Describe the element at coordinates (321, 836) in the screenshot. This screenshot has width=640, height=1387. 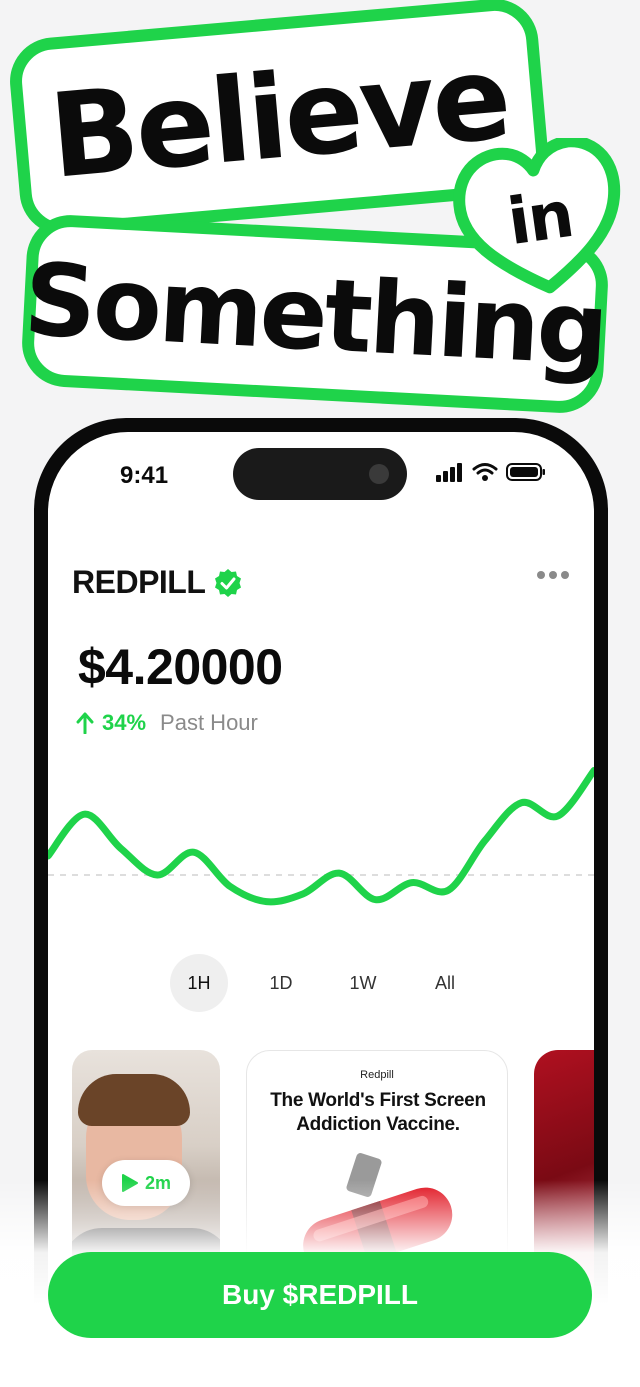
I see `chart-series-line` at that location.